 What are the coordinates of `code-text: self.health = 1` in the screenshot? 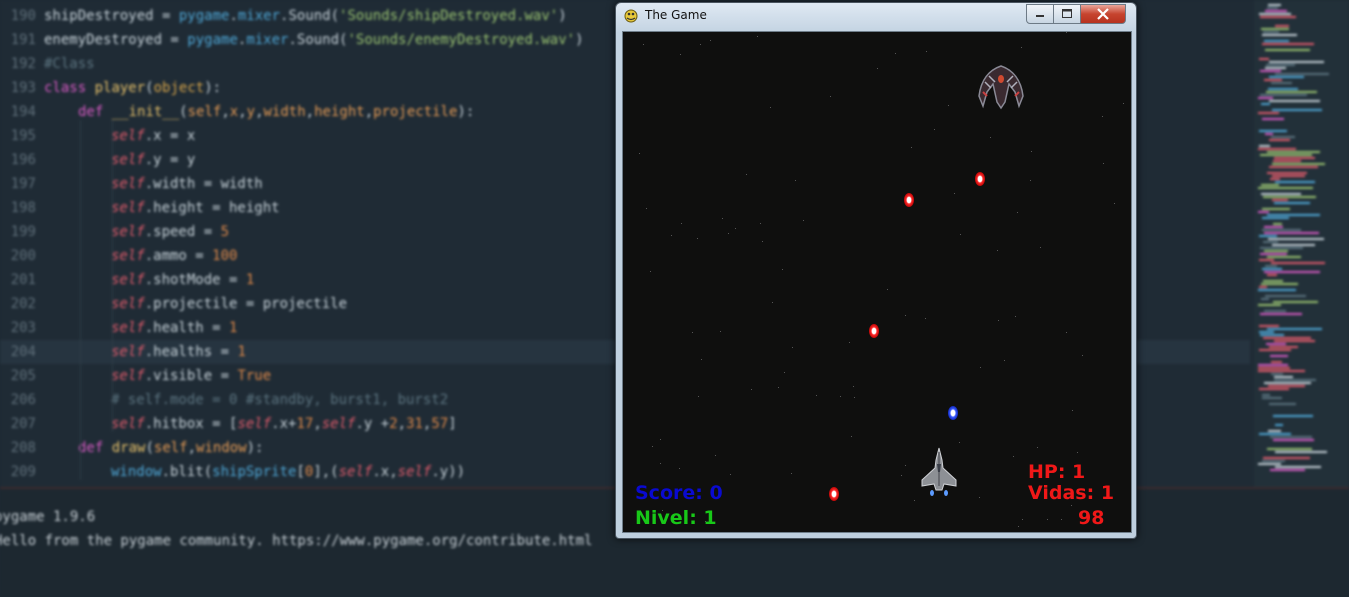 It's located at (174, 328).